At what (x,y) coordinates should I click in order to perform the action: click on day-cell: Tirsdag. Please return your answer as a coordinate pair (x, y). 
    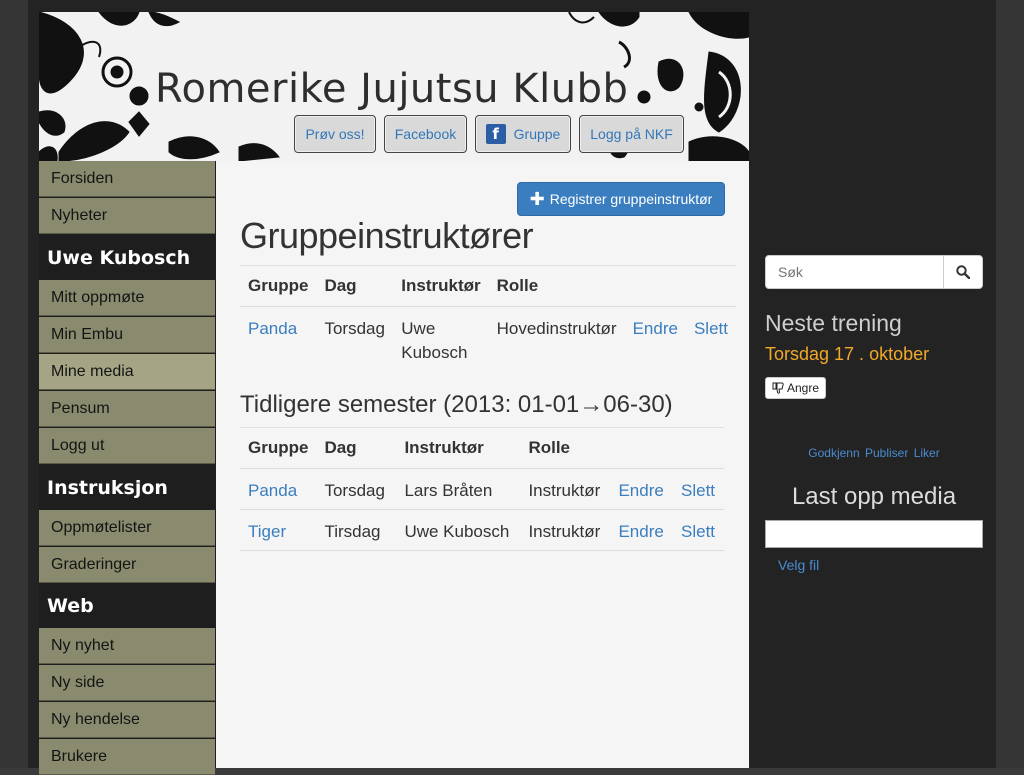
    Looking at the image, I should click on (356, 530).